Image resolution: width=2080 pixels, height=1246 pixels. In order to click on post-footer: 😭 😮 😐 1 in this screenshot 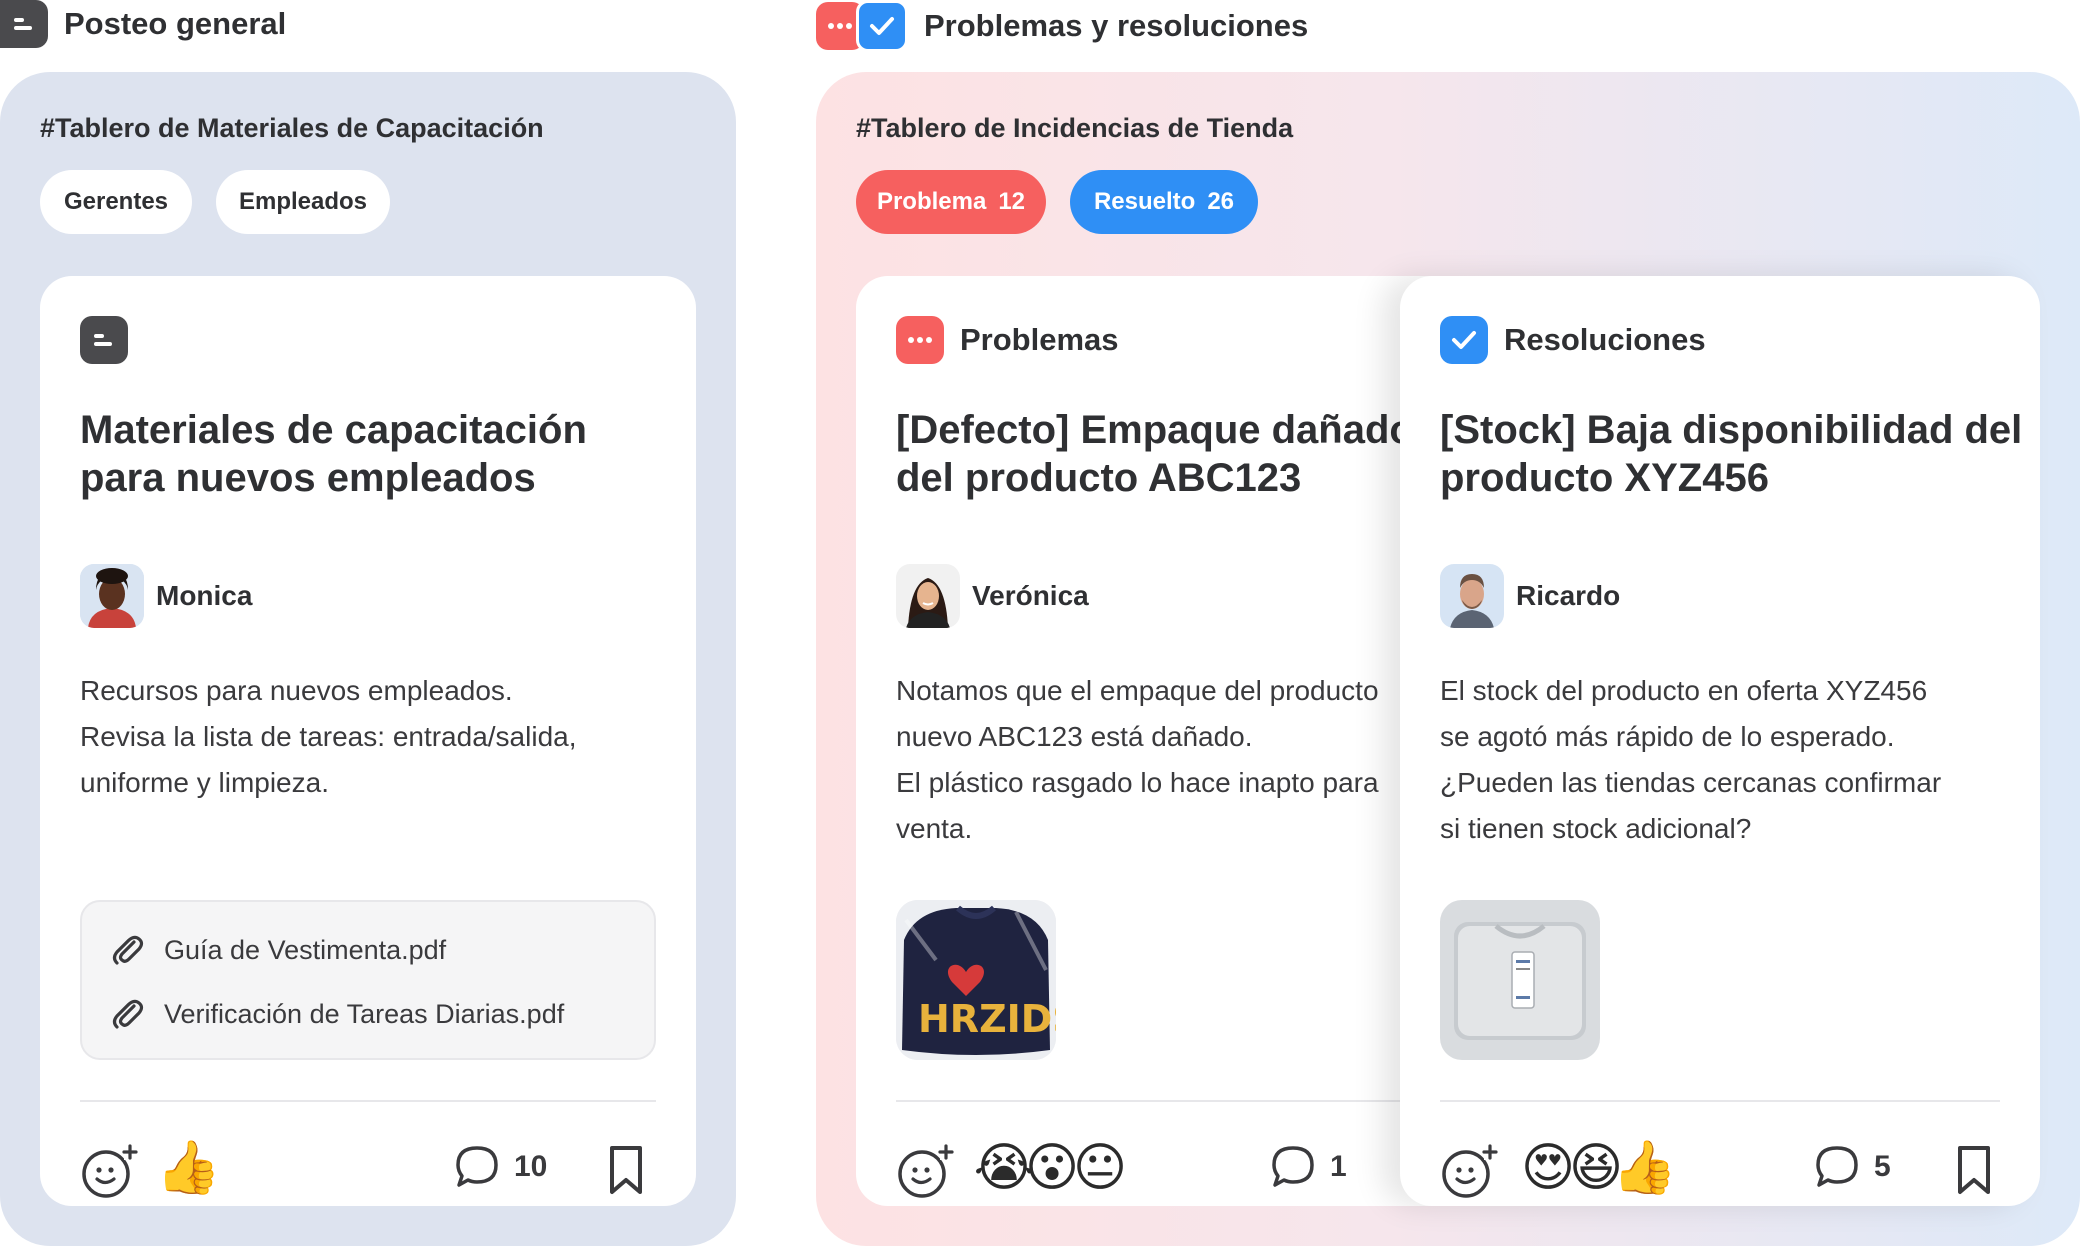, I will do `click(1166, 1171)`.